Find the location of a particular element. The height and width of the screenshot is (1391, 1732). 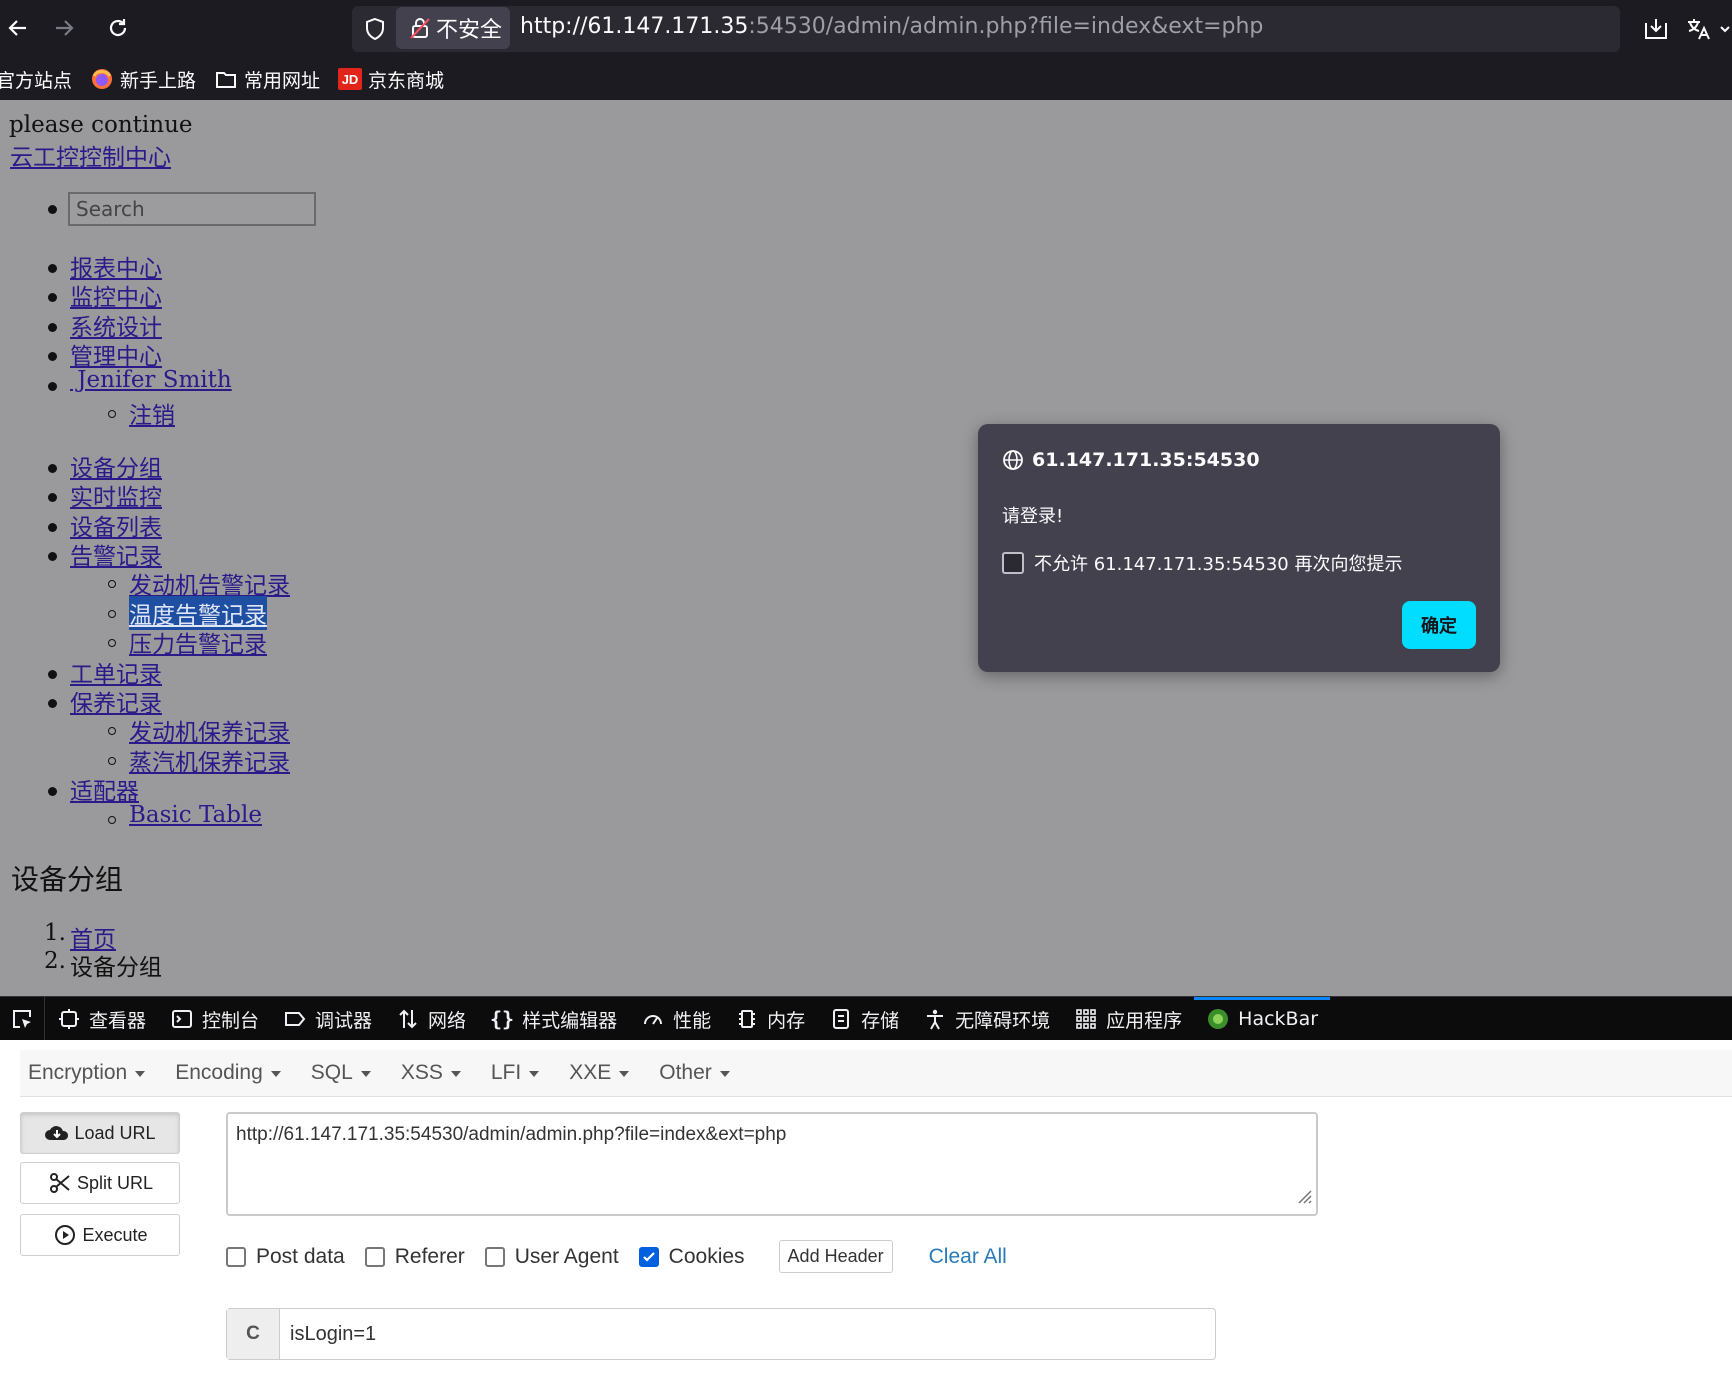

menu-encoding: Encoding is located at coordinates (228, 1073).